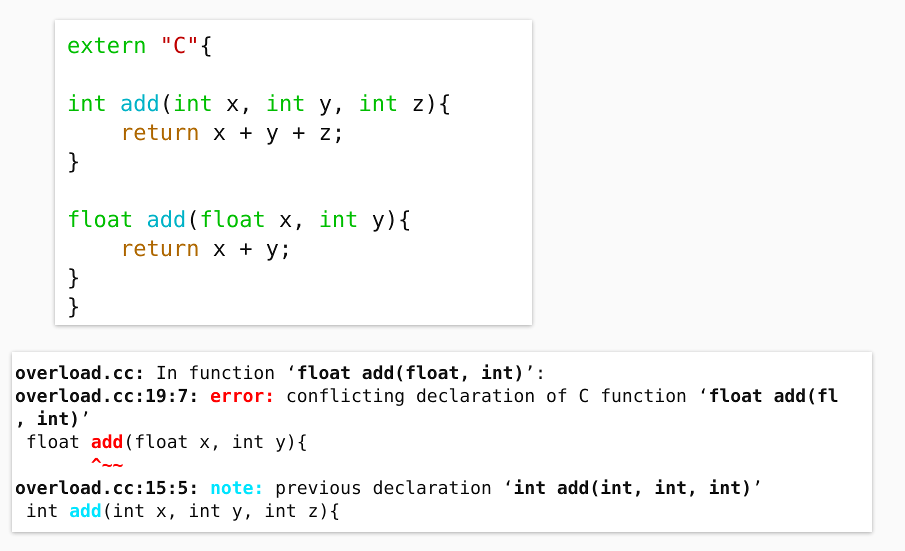 The image size is (905, 551). I want to click on code-line: return x + y + z;, so click(232, 134).